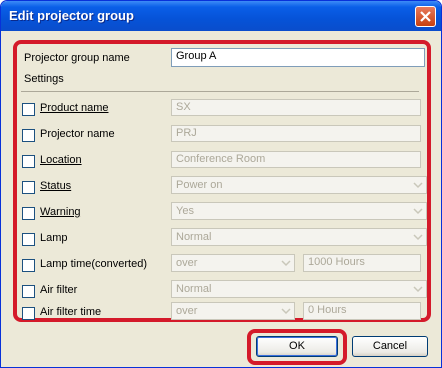 This screenshot has height=368, width=442. What do you see at coordinates (299, 211) in the screenshot?
I see `warning-select: Yes` at bounding box center [299, 211].